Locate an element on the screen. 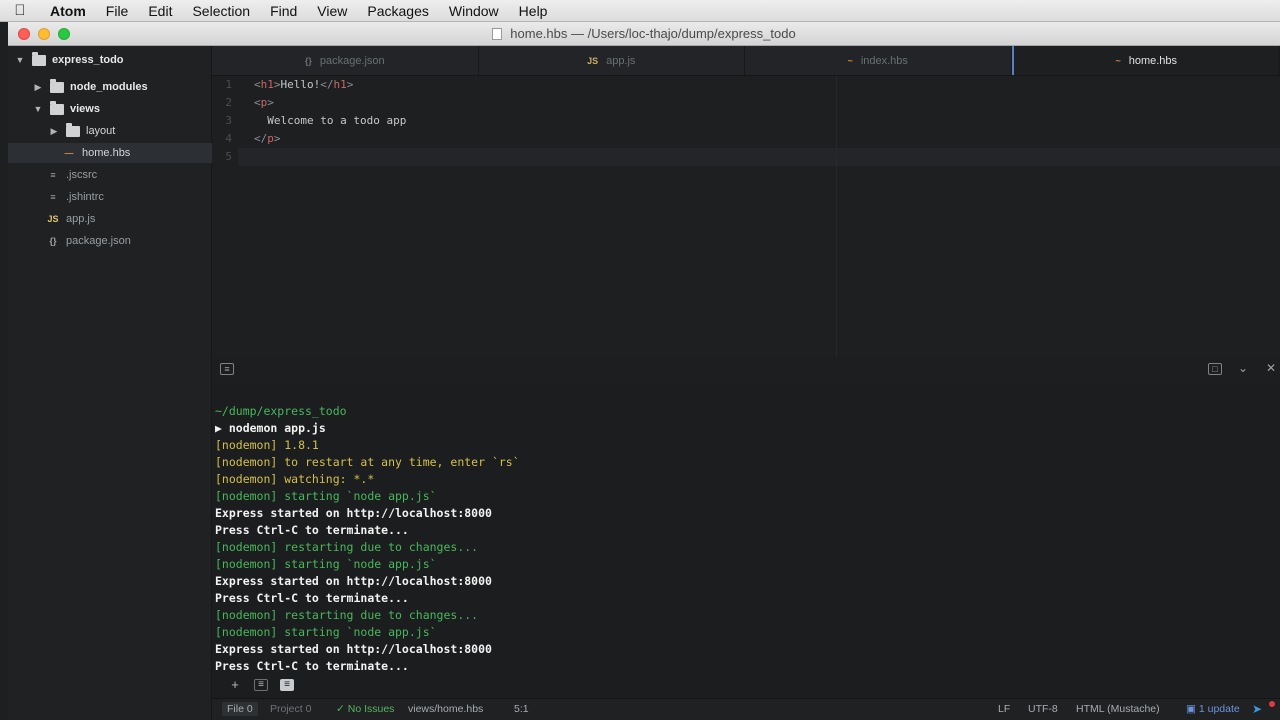 The height and width of the screenshot is (720, 1280). tree-root-express-todo: ▼ express_todo is located at coordinates (110, 60).